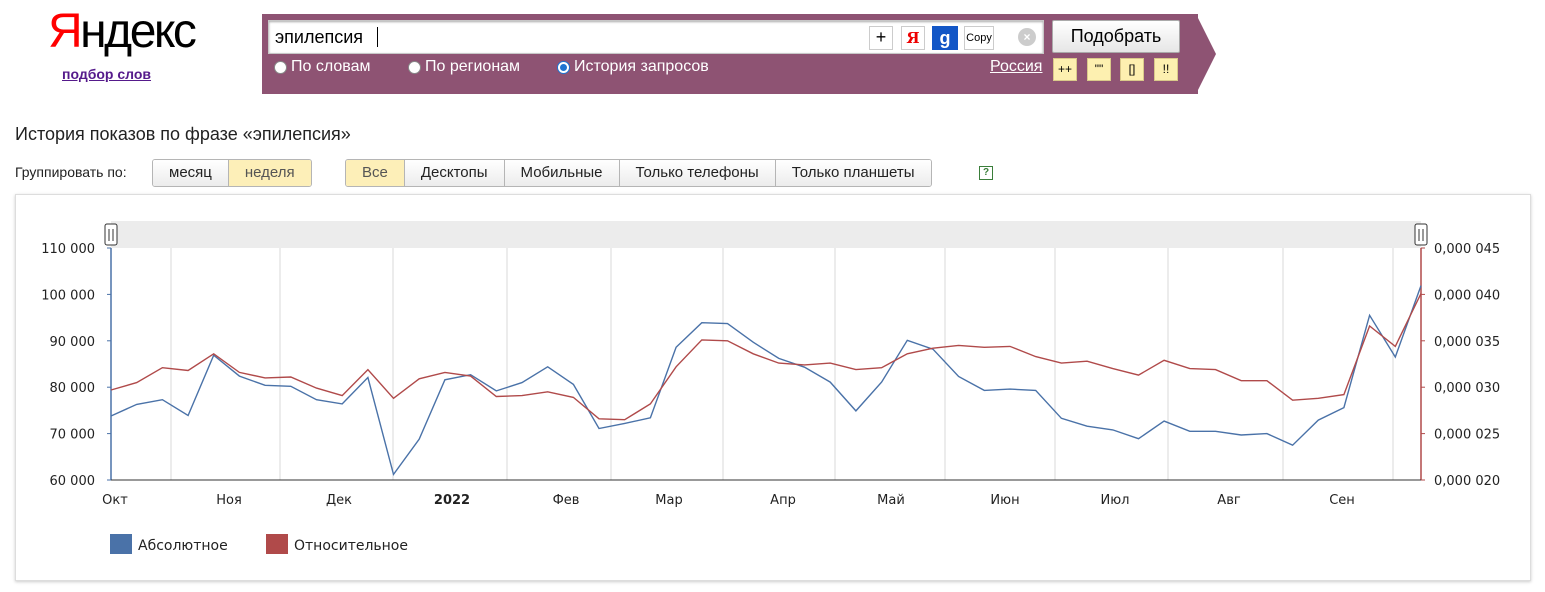 The height and width of the screenshot is (592, 1545). What do you see at coordinates (322, 67) in the screenshot?
I see `radio-by-words: По словам` at bounding box center [322, 67].